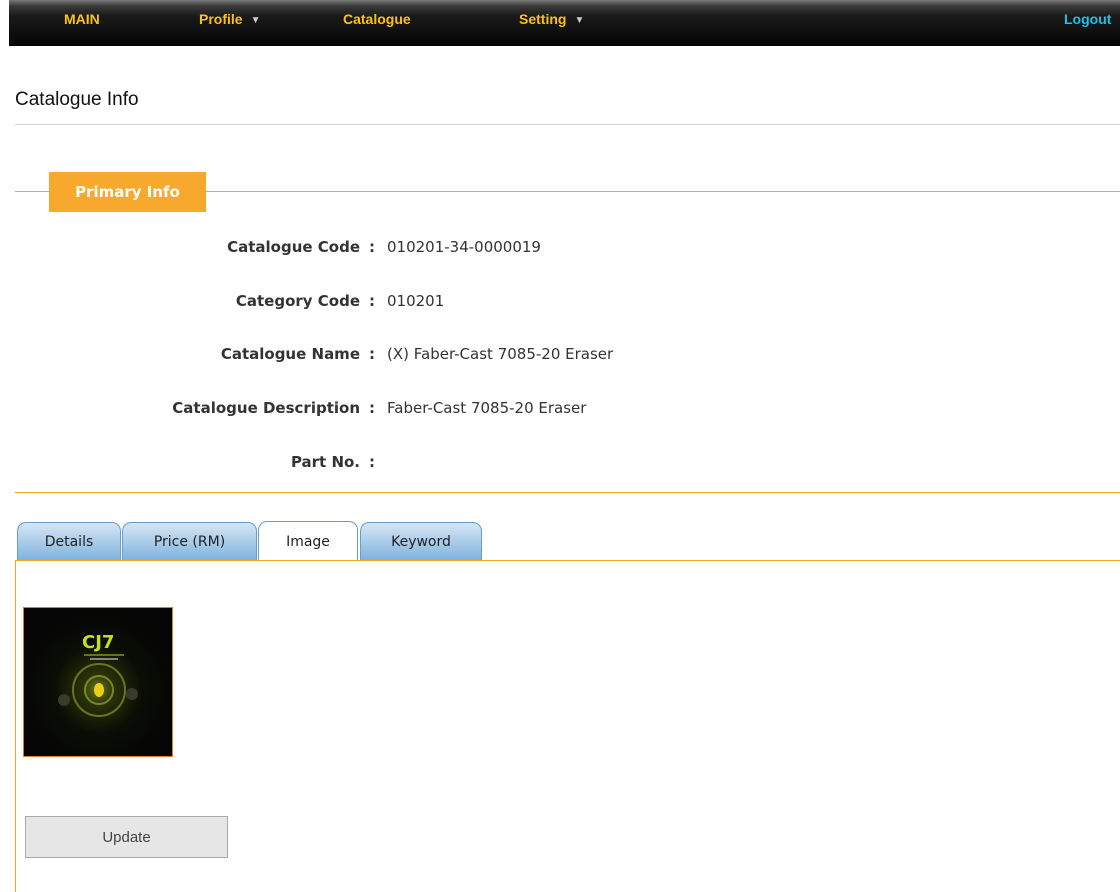 The width and height of the screenshot is (1120, 892). Describe the element at coordinates (266, 408) in the screenshot. I see `info-label: Catalogue Description` at that location.